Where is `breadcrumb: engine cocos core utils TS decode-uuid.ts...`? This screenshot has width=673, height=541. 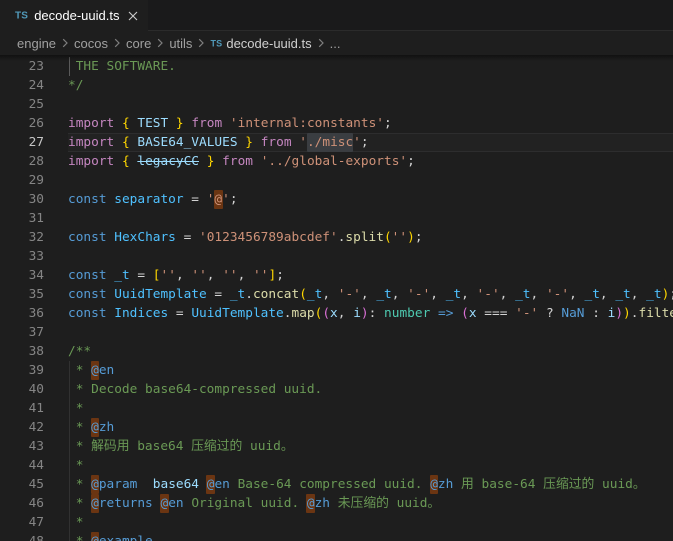 breadcrumb: engine cocos core utils TS decode-uuid.ts... is located at coordinates (336, 43).